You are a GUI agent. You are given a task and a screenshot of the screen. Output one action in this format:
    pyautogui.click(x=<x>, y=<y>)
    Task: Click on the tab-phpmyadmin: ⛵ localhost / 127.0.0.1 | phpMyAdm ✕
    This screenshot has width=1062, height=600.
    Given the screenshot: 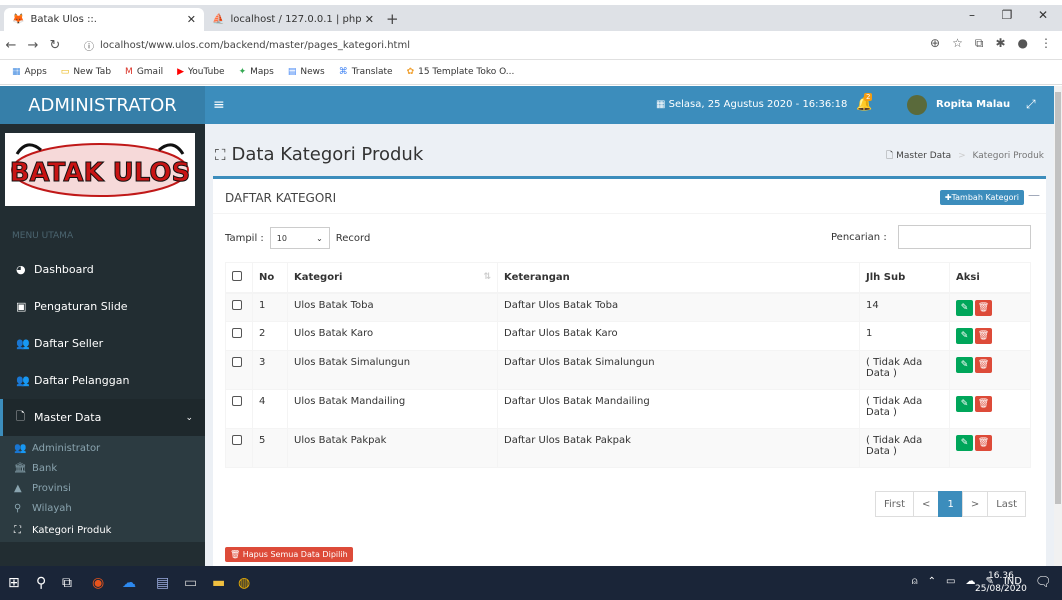 What is the action you would take?
    pyautogui.click(x=293, y=19)
    